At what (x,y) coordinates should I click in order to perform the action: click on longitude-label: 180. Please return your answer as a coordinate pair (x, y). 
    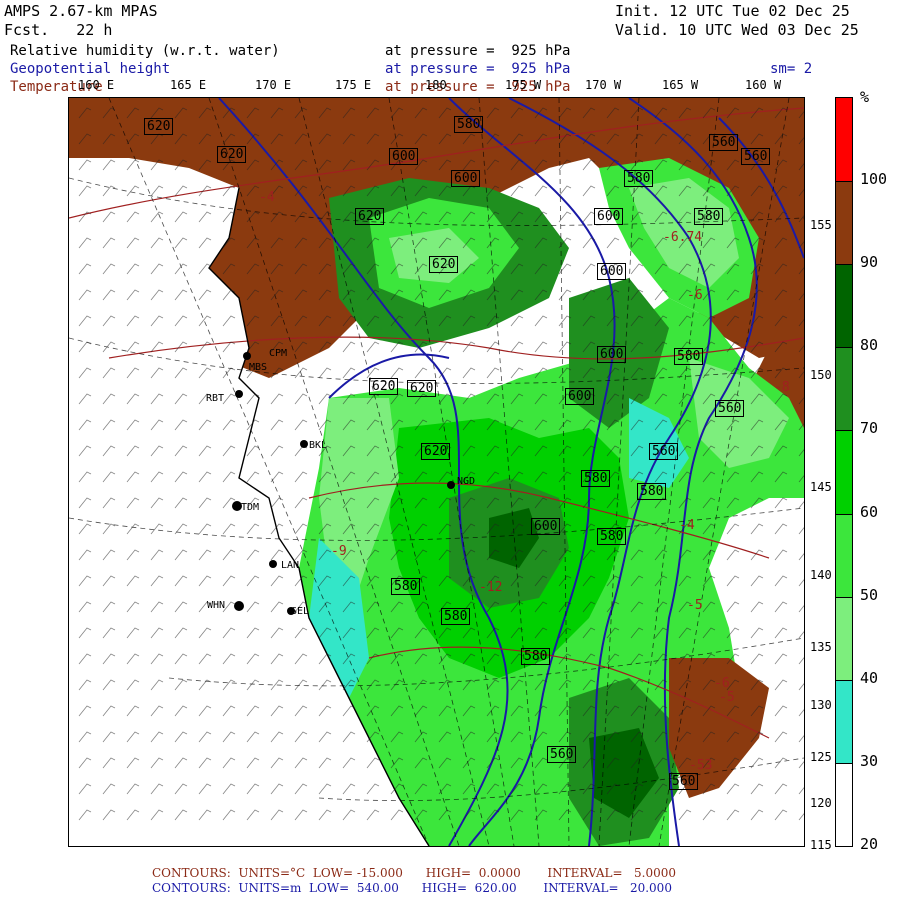
    Looking at the image, I should click on (436, 85).